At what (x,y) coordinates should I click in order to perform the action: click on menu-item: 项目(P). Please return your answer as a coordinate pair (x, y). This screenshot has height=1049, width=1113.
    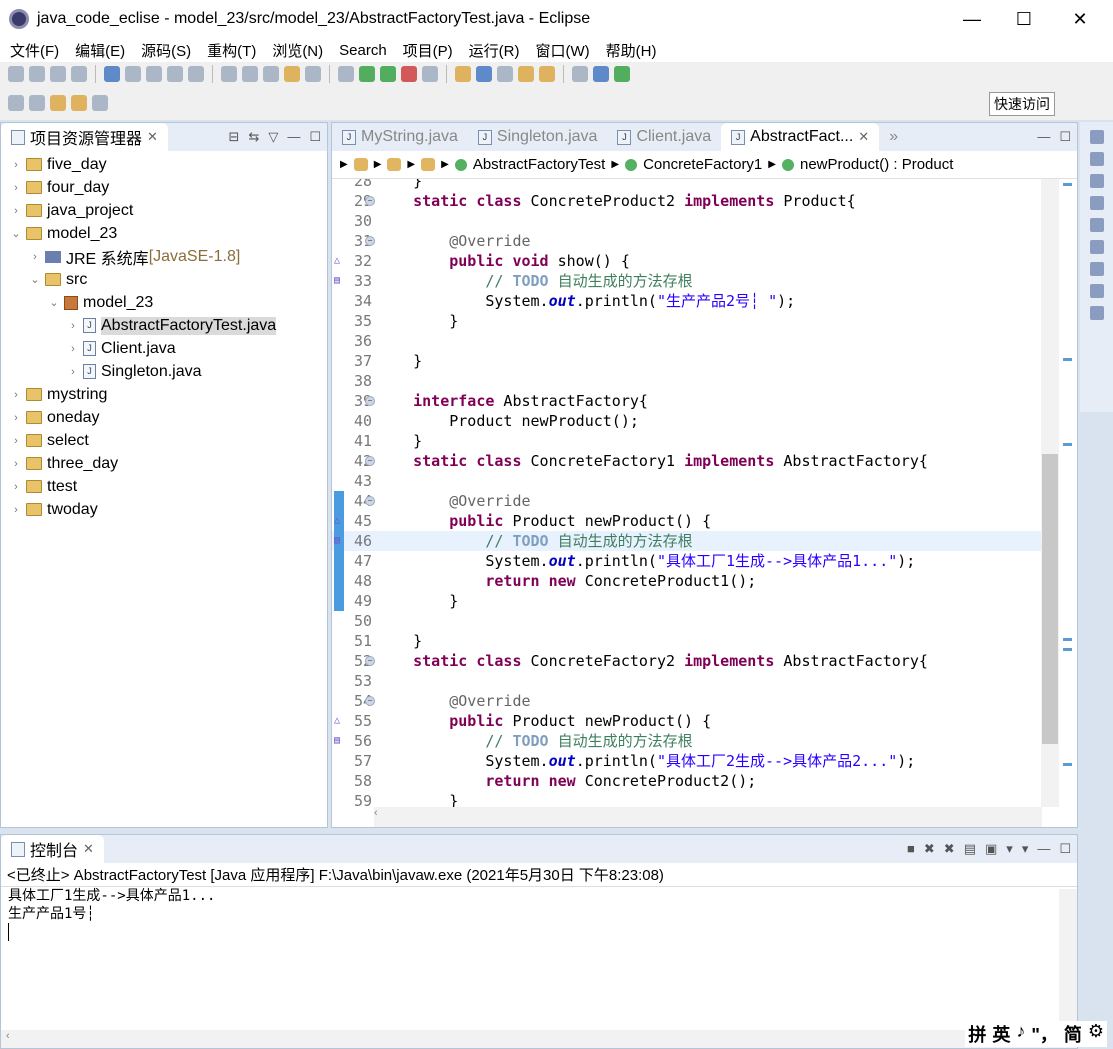
    Looking at the image, I should click on (428, 50).